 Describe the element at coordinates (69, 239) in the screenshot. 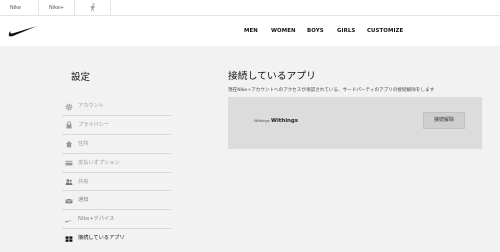

I see `grid-icon` at that location.